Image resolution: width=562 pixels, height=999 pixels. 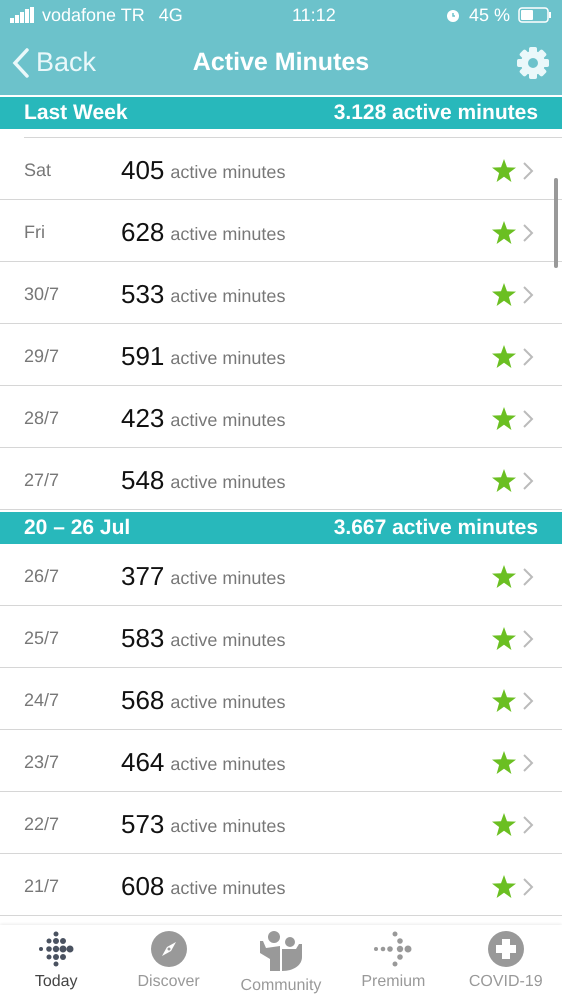 I want to click on clock-time: 11:12, so click(x=314, y=14).